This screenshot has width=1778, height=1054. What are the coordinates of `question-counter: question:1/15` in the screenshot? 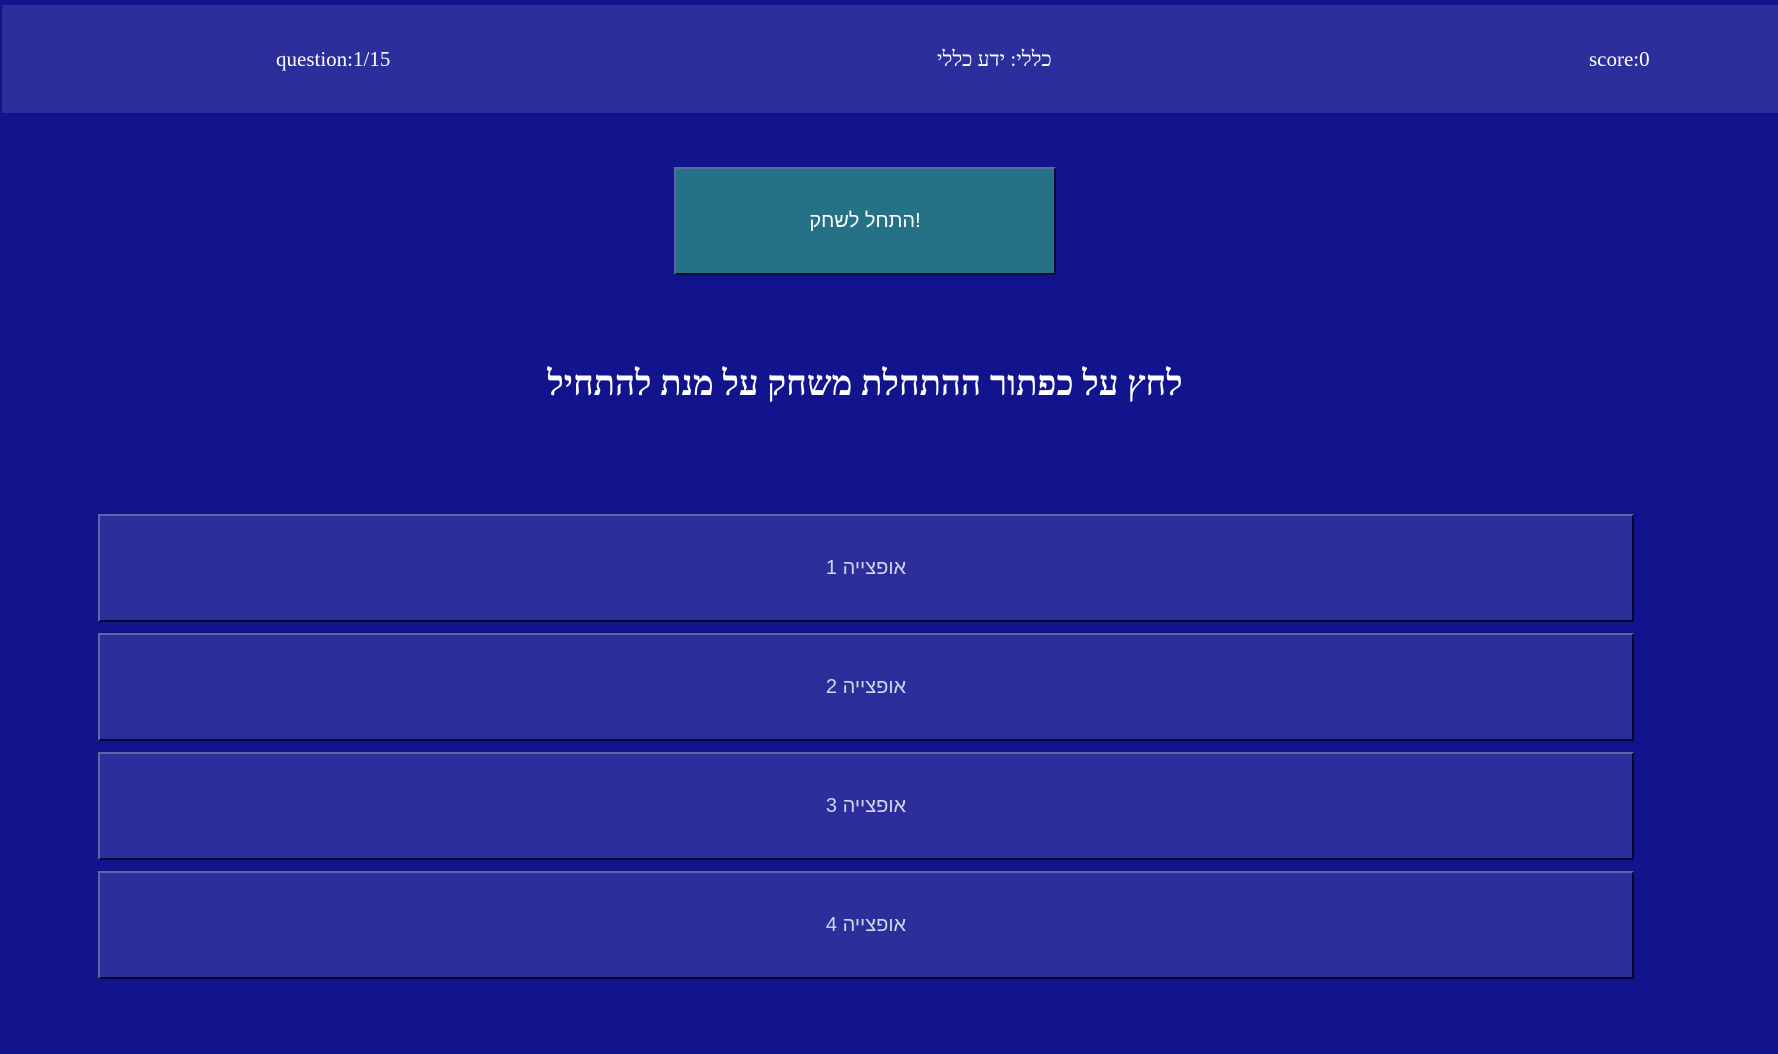 It's located at (333, 59).